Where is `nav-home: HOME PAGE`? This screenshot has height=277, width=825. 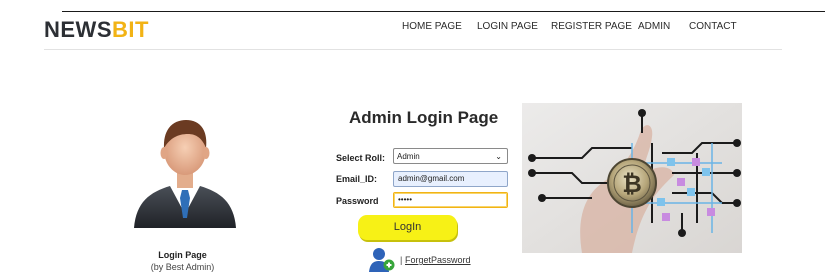
nav-home: HOME PAGE is located at coordinates (432, 26).